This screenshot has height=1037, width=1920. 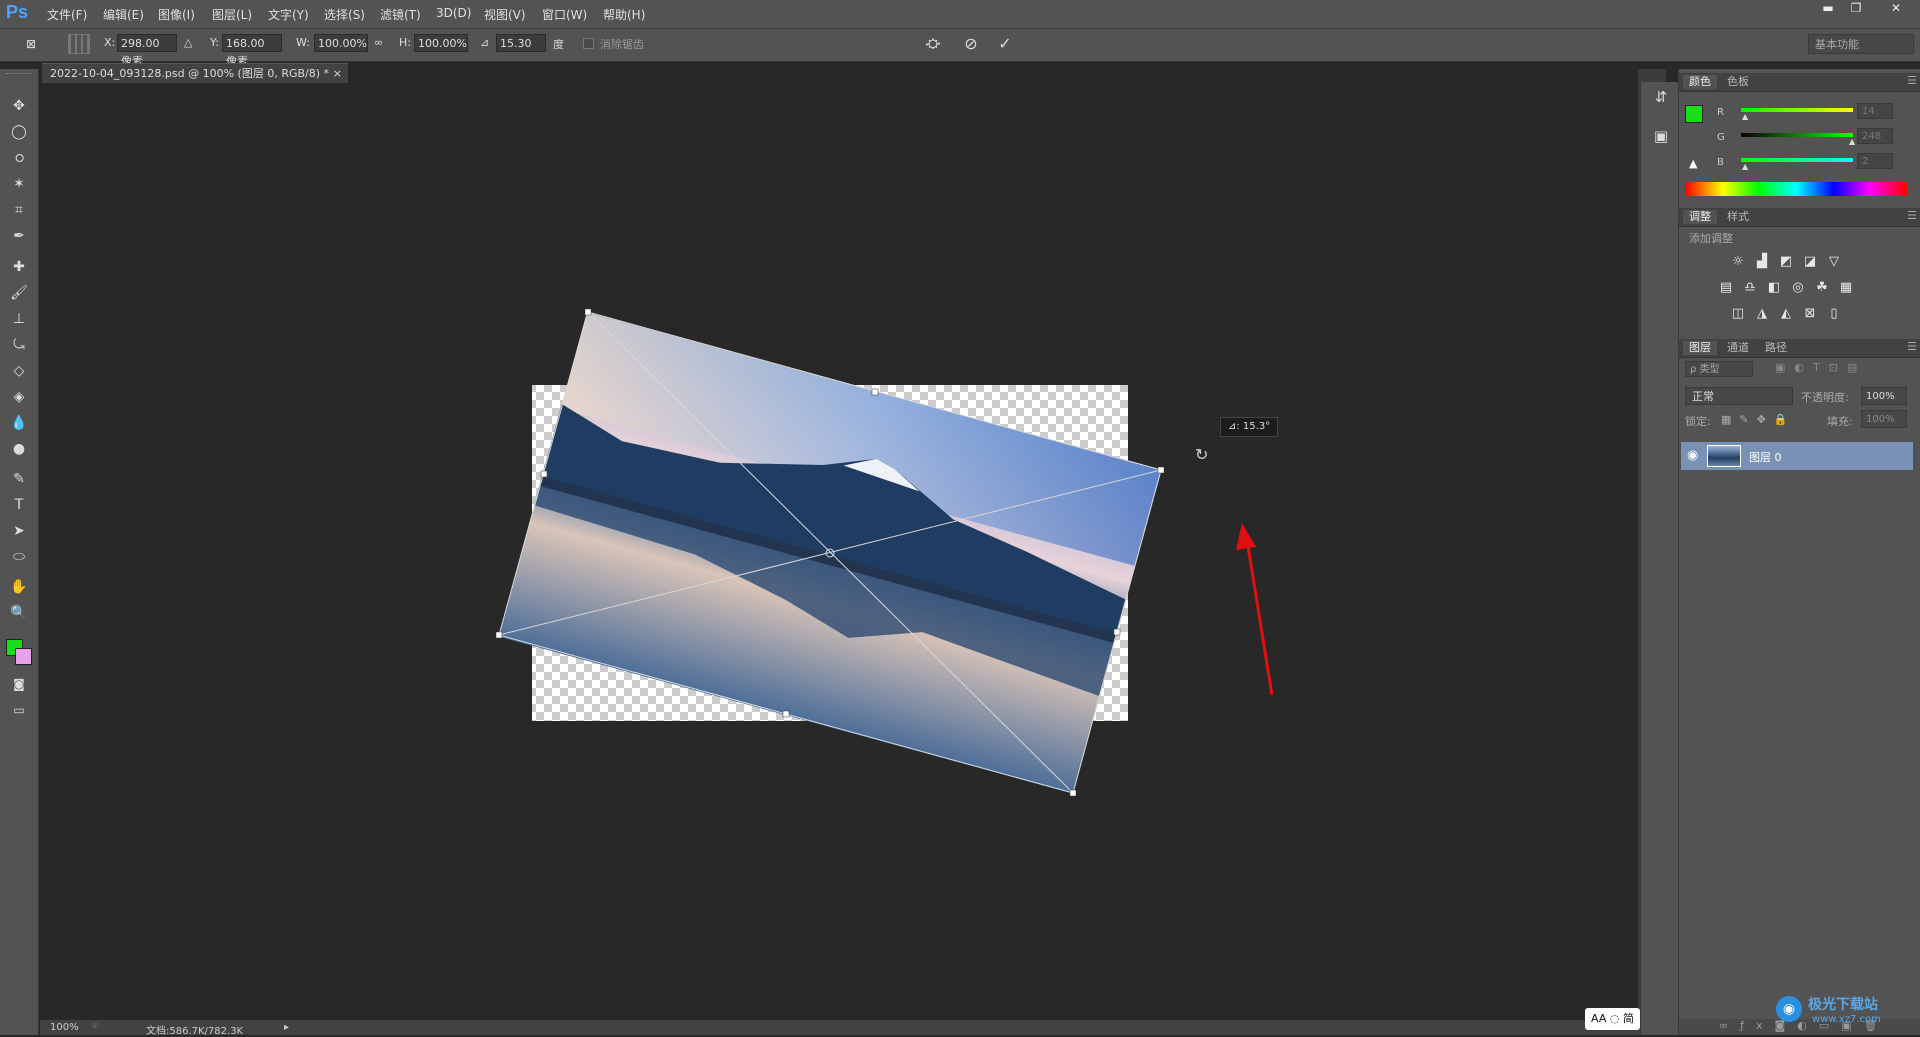 What do you see at coordinates (1745, 166) in the screenshot?
I see `b-slider-thumb: ▲` at bounding box center [1745, 166].